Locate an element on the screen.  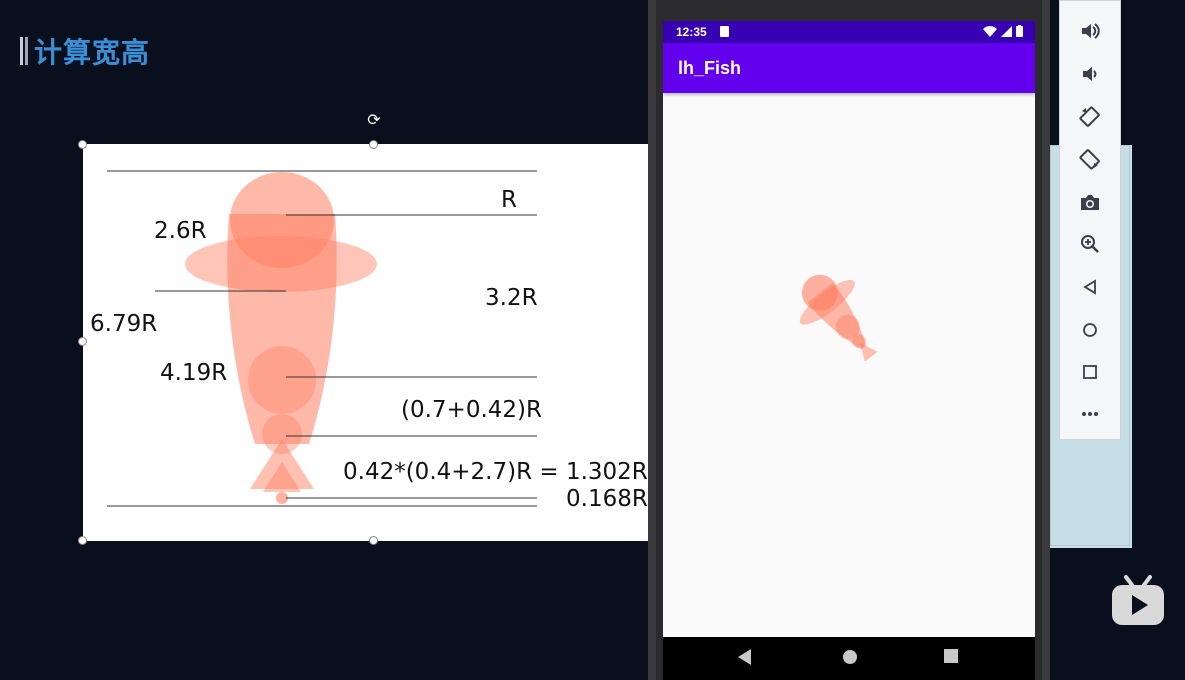
overview-button is located at coordinates (1090, 372).